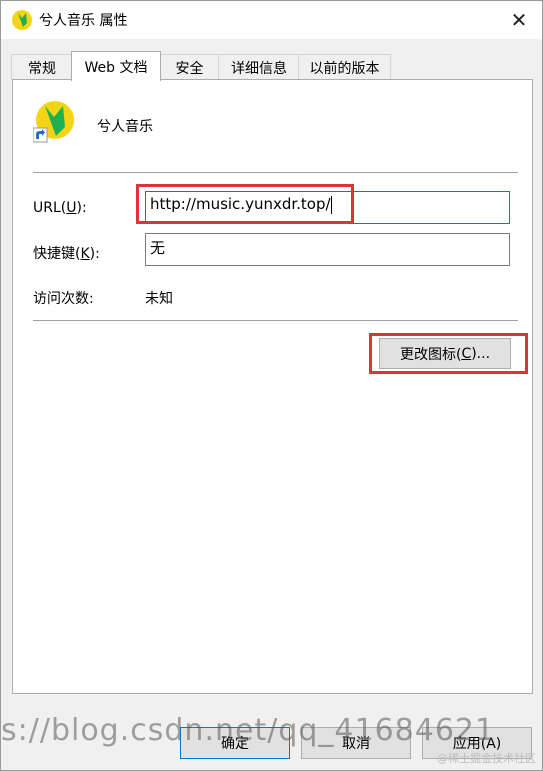 The width and height of the screenshot is (543, 771). Describe the element at coordinates (486, 758) in the screenshot. I see `corner-watermark: @稀土掘金技术社区` at that location.